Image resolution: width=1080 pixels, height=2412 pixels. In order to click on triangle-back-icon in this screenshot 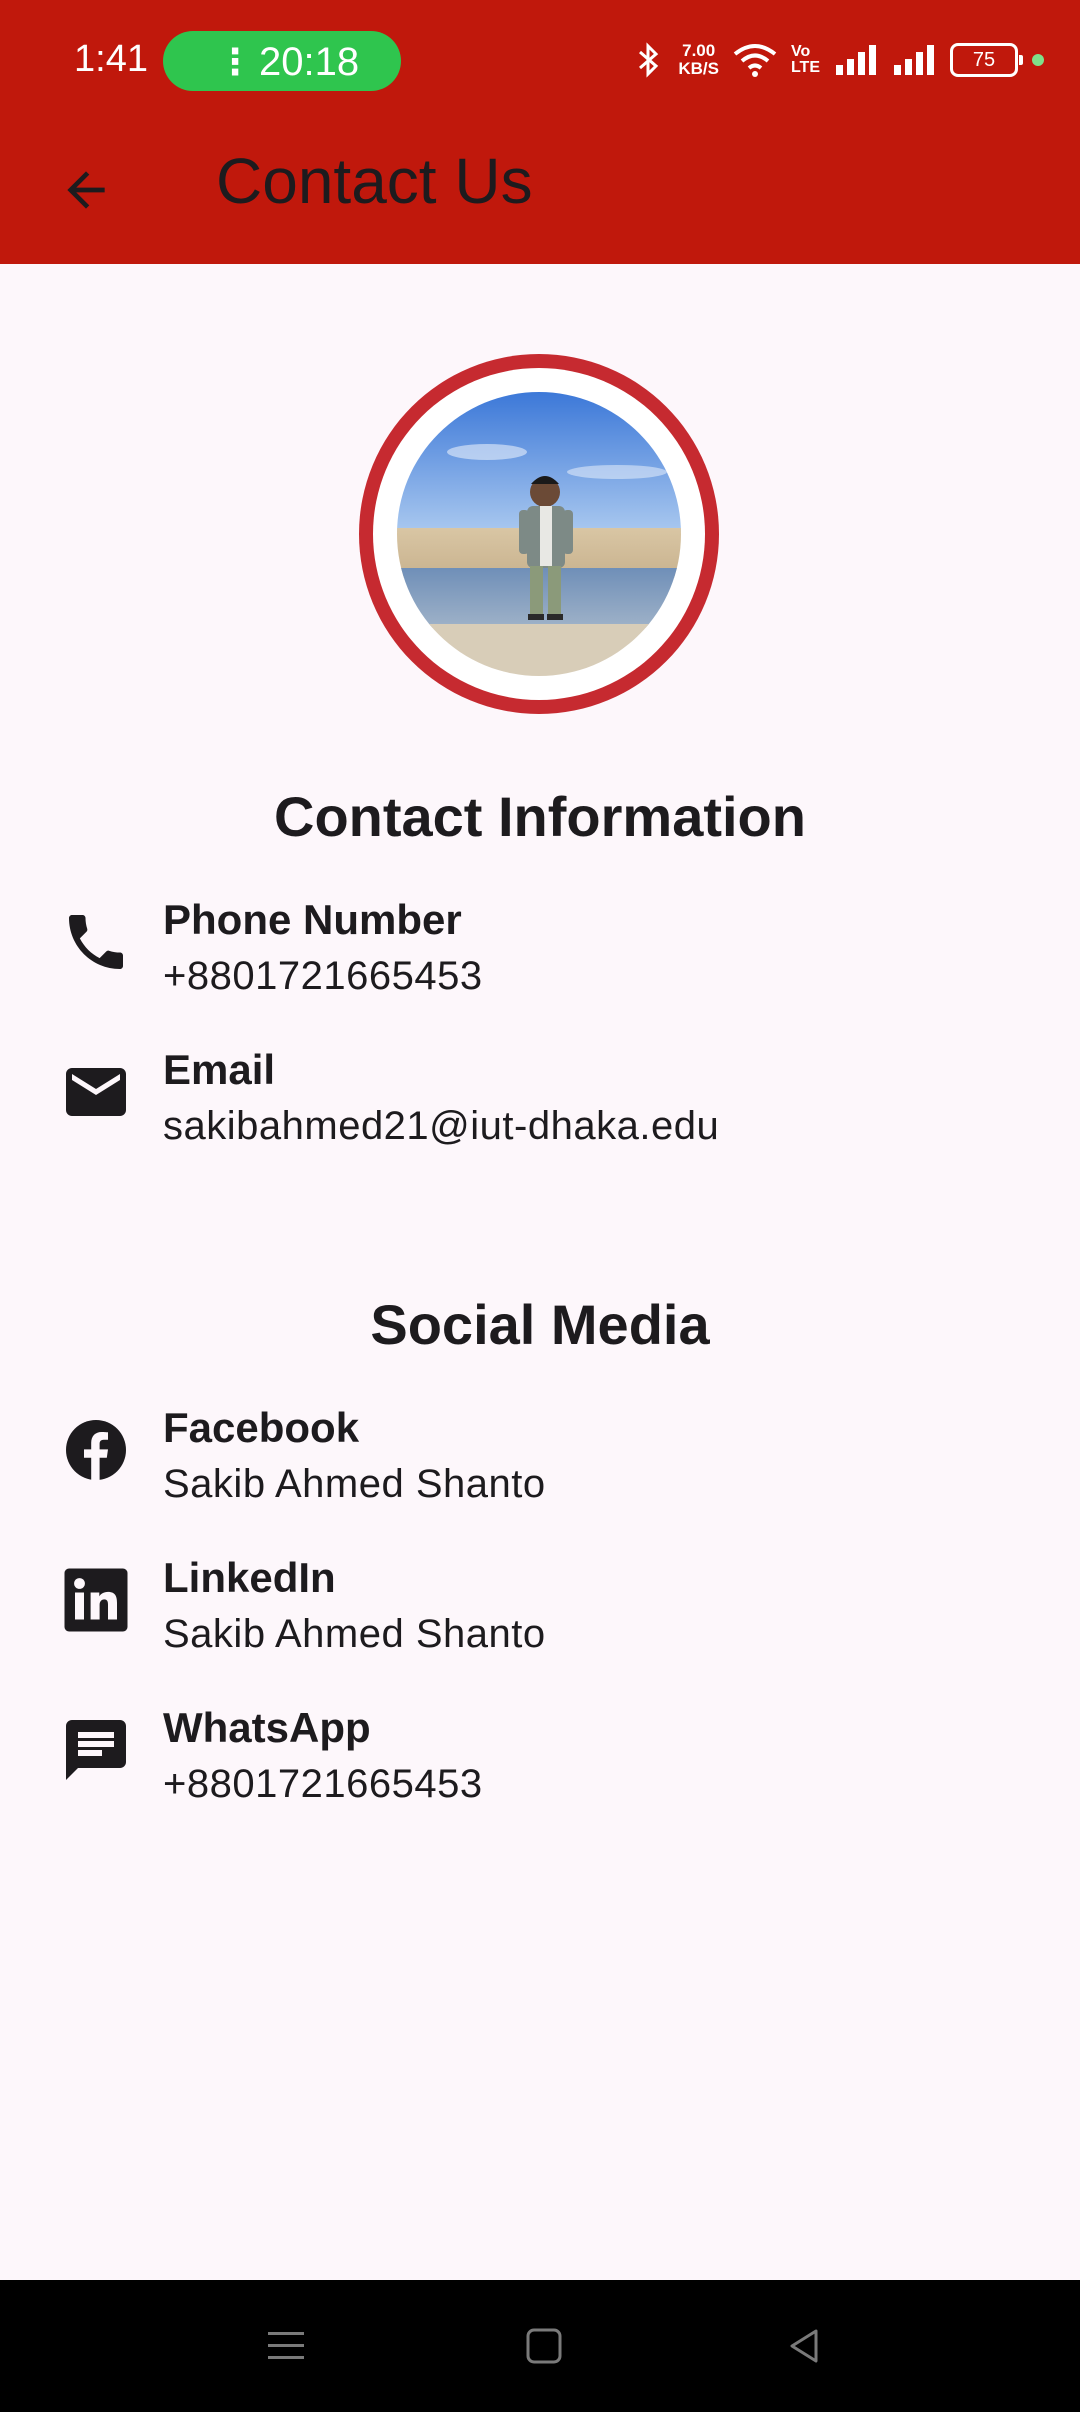, I will do `click(804, 2346)`.